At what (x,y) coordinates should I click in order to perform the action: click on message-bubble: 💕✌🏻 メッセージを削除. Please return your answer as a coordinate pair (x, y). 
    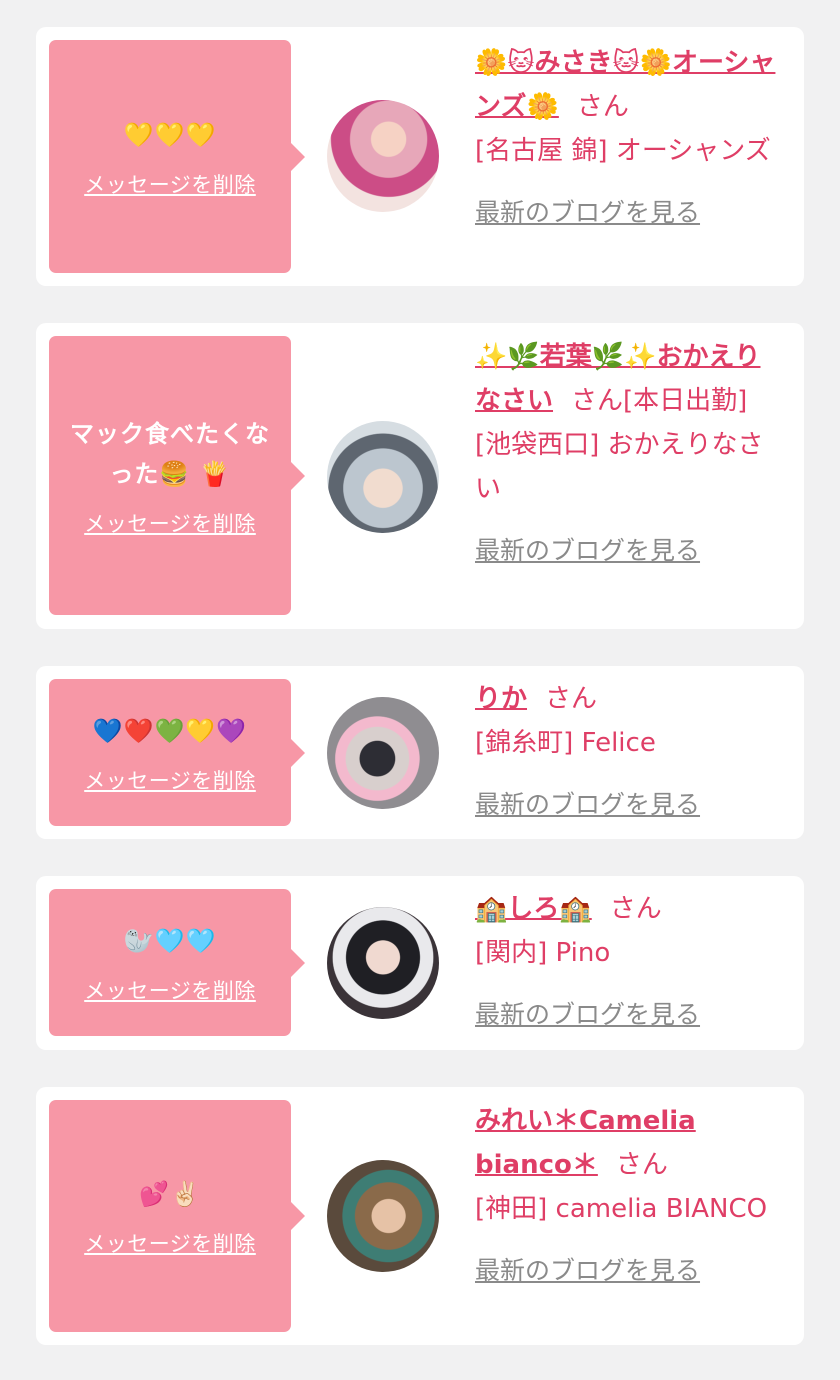
    Looking at the image, I should click on (177, 1216).